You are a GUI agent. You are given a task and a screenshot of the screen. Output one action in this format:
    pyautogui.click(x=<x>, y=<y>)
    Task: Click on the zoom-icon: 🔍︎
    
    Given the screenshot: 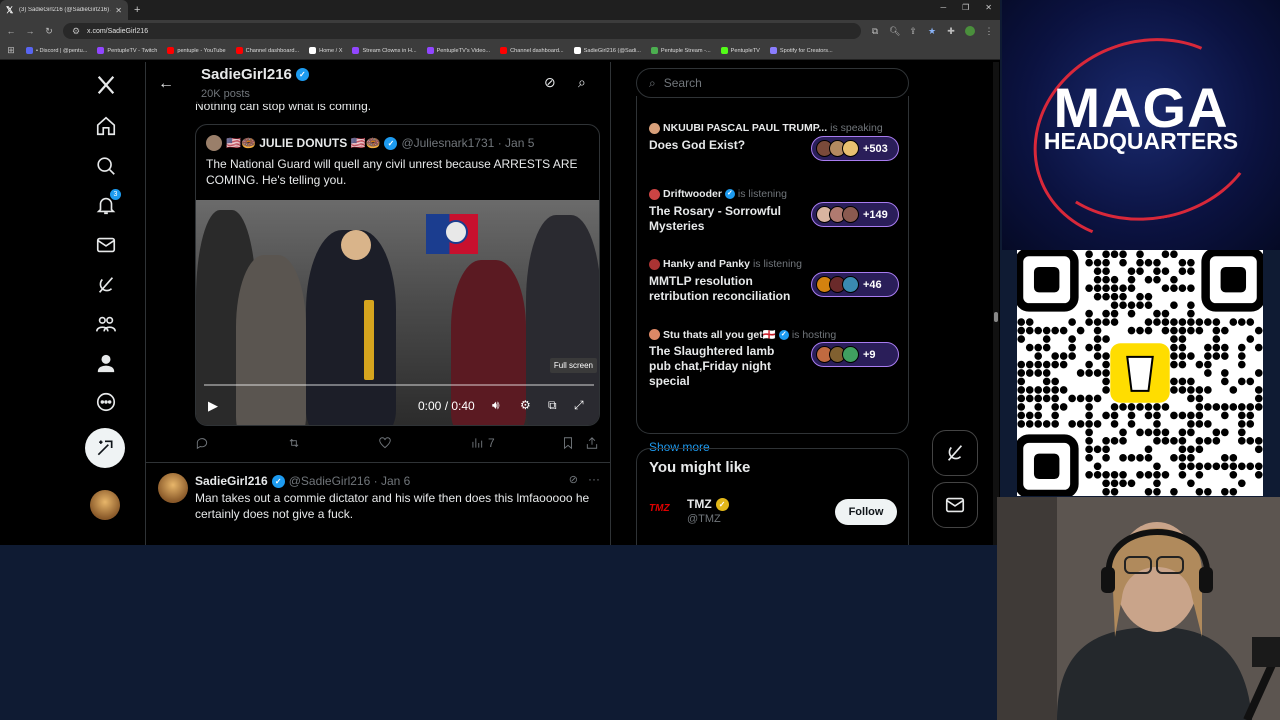 What is the action you would take?
    pyautogui.click(x=894, y=31)
    